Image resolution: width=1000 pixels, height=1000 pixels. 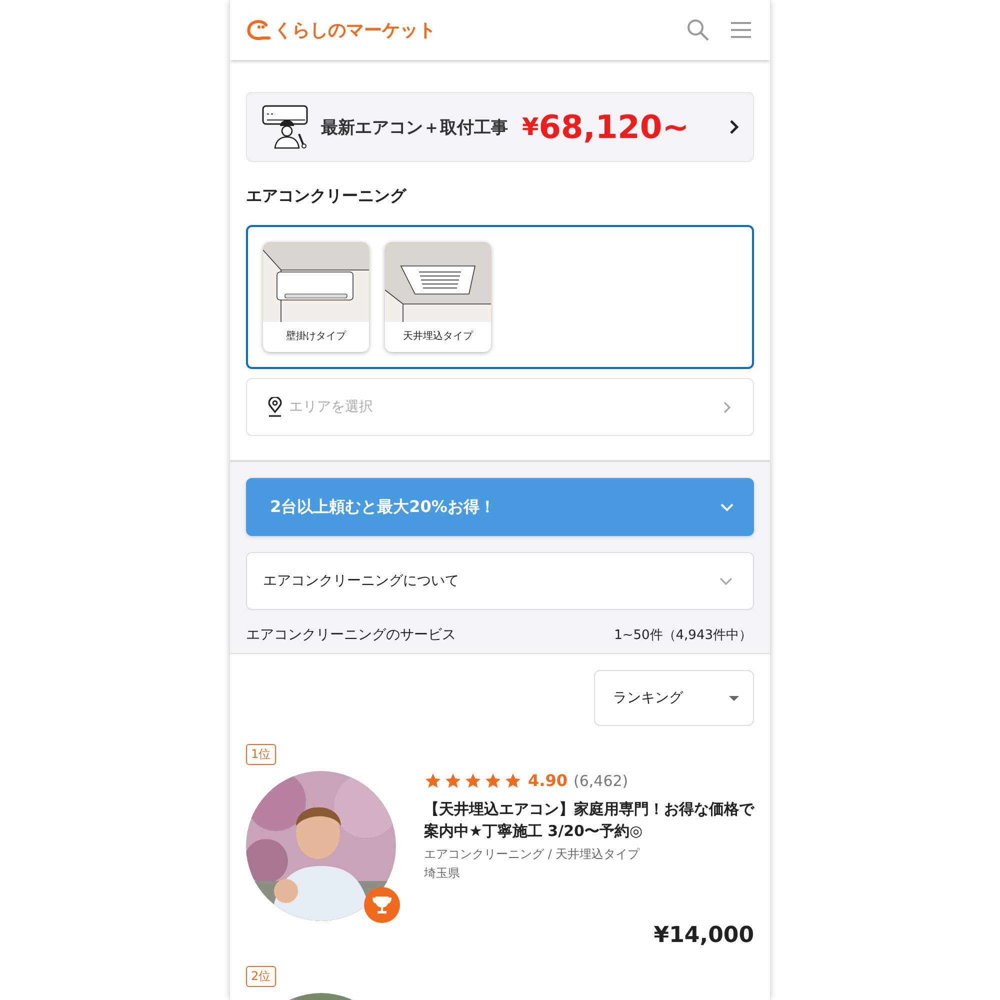 What do you see at coordinates (532, 854) in the screenshot?
I see `service-category: エアコンクリーニング / 天井埋込タイプ` at bounding box center [532, 854].